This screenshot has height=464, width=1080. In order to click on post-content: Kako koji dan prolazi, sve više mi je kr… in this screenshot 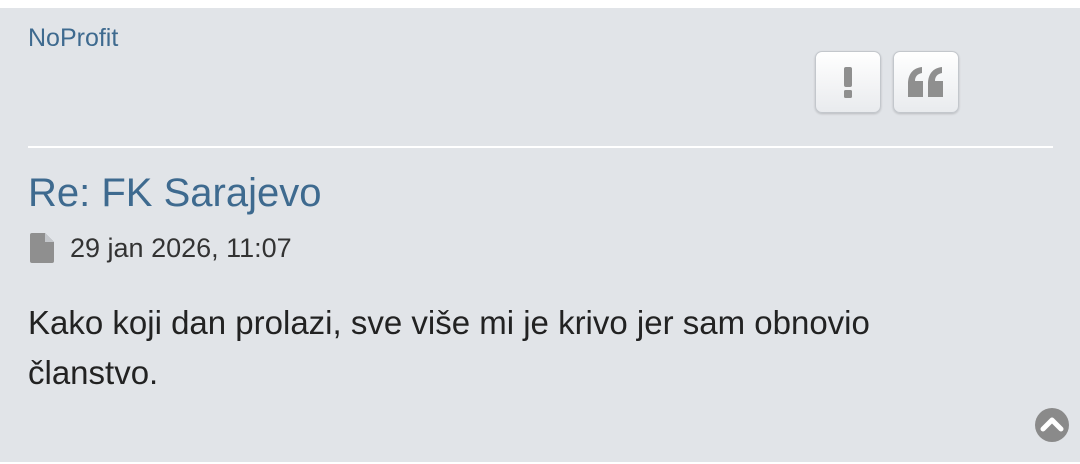, I will do `click(449, 347)`.